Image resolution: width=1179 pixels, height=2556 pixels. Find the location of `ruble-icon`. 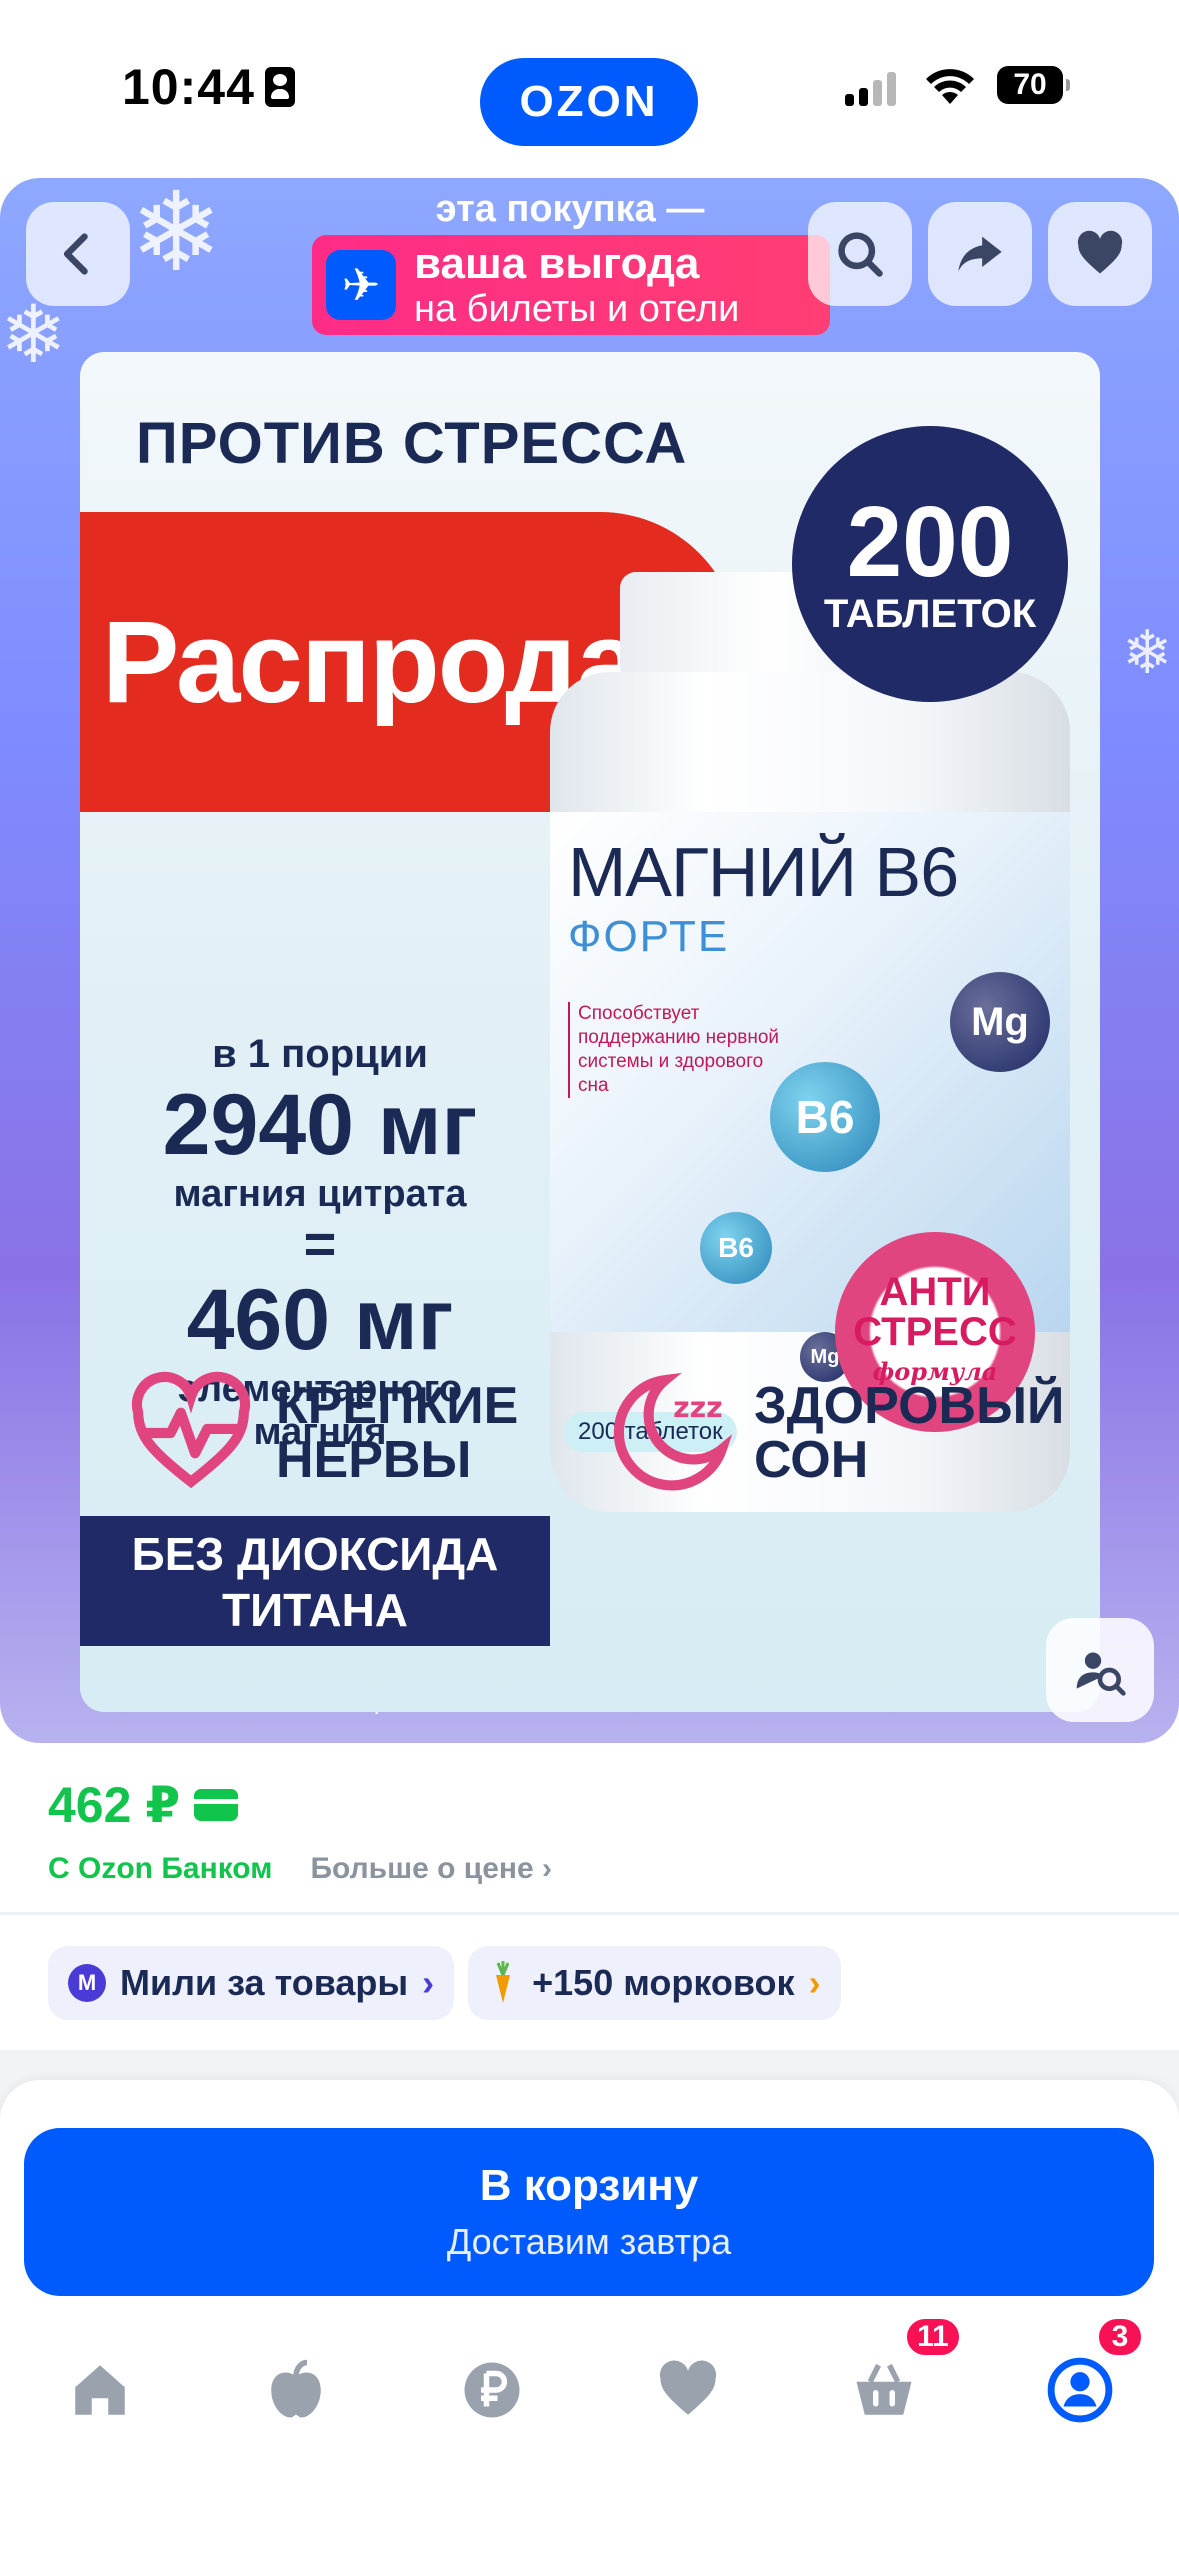

ruble-icon is located at coordinates (492, 2390).